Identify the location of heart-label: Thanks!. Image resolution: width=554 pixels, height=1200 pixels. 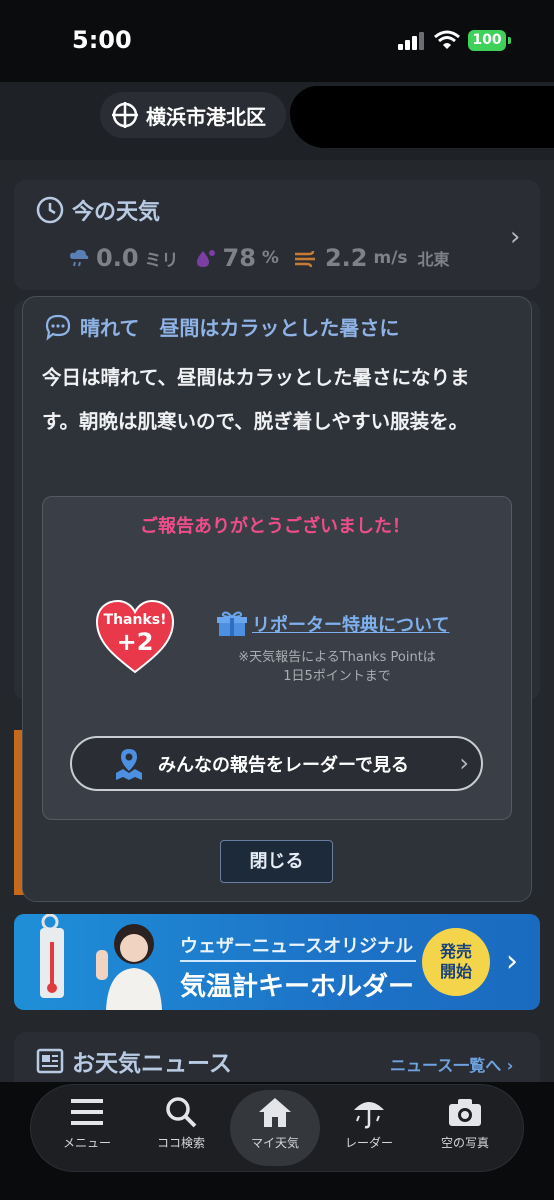
(135, 620).